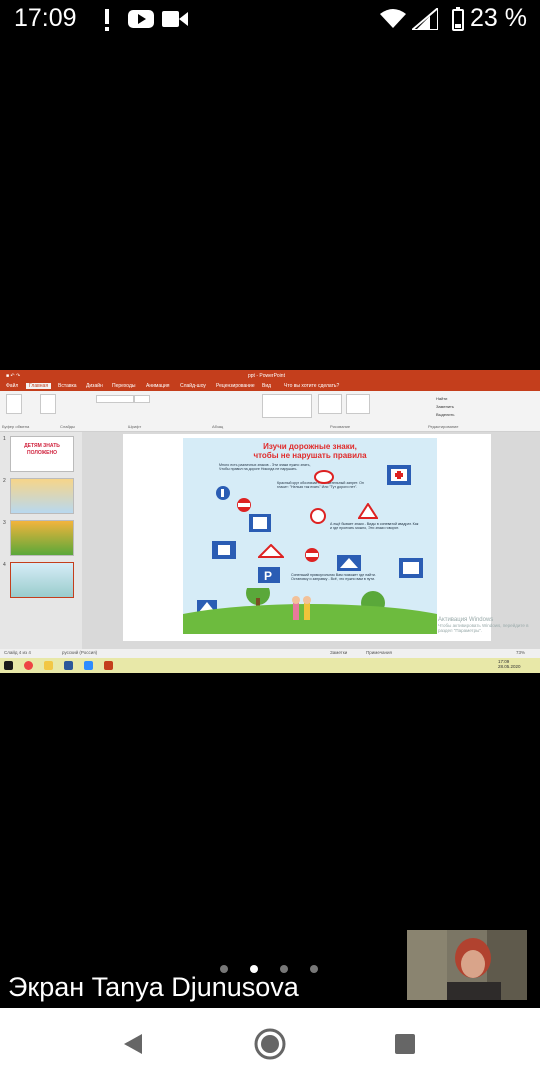  I want to click on group-label-font: Шрифт, so click(135, 426).